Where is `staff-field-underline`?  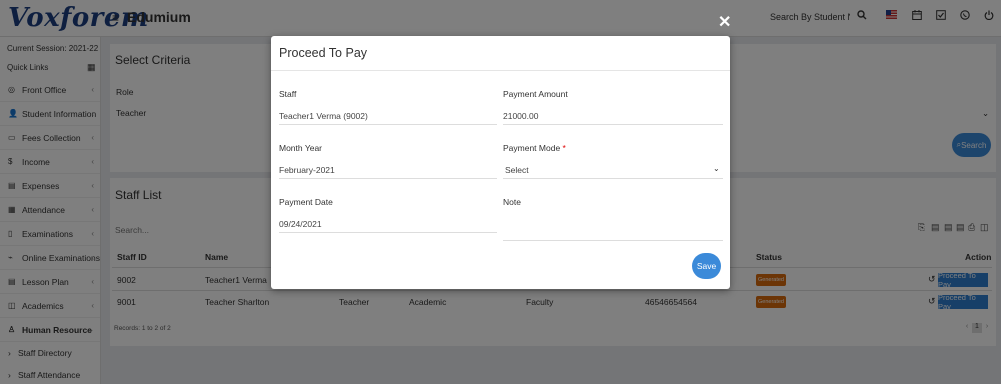
staff-field-underline is located at coordinates (388, 124).